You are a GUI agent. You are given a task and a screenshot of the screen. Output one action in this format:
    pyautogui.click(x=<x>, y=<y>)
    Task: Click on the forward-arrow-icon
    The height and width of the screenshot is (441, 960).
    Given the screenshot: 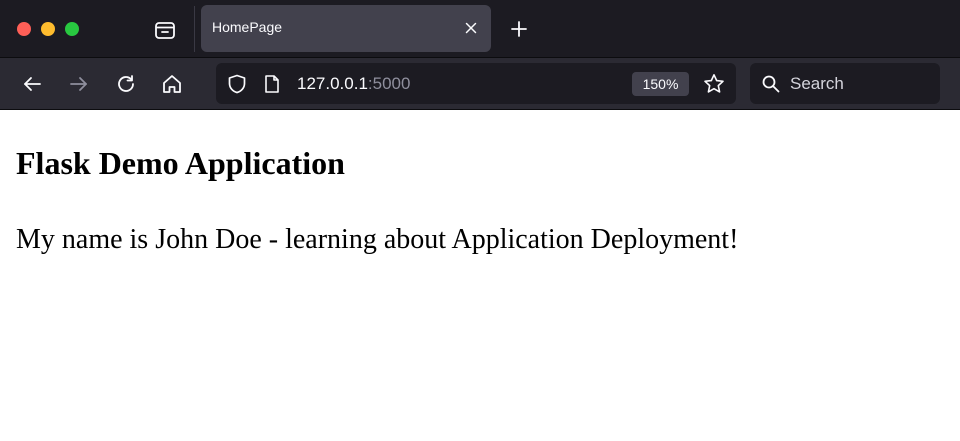 What is the action you would take?
    pyautogui.click(x=78, y=84)
    